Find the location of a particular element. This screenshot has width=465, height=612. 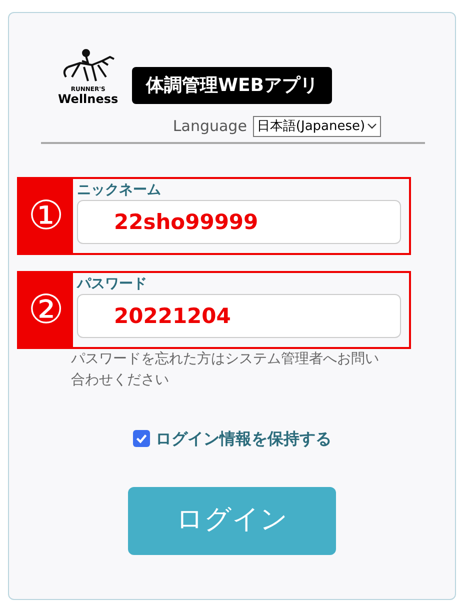

remember-checkbox is located at coordinates (141, 438).